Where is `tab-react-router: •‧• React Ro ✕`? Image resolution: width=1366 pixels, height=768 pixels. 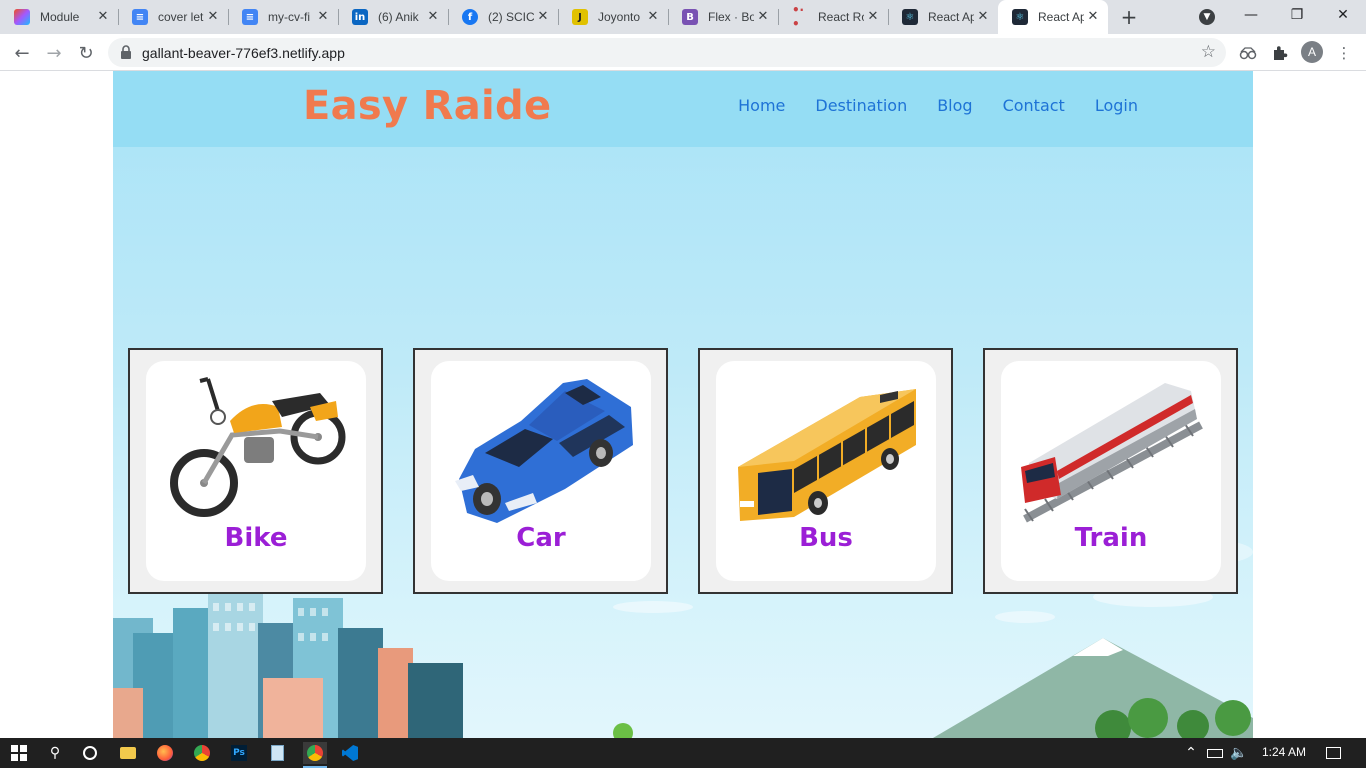
tab-react-router: •‧• React Ro ✕ is located at coordinates (833, 17).